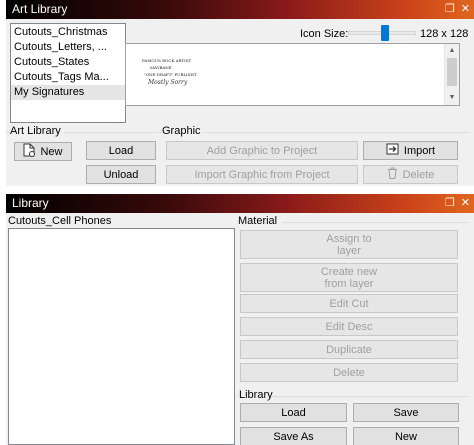 The height and width of the screenshot is (445, 474). Describe the element at coordinates (370, 396) in the screenshot. I see `library-group` at that location.